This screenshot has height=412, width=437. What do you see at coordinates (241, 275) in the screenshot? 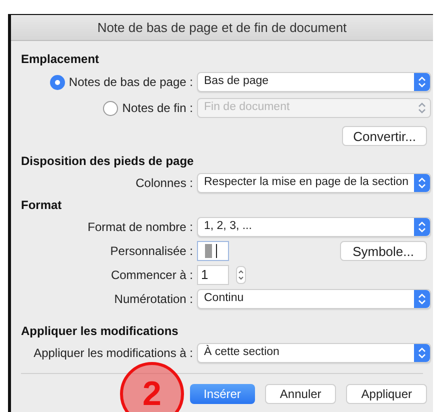
I see `stepper-icon` at bounding box center [241, 275].